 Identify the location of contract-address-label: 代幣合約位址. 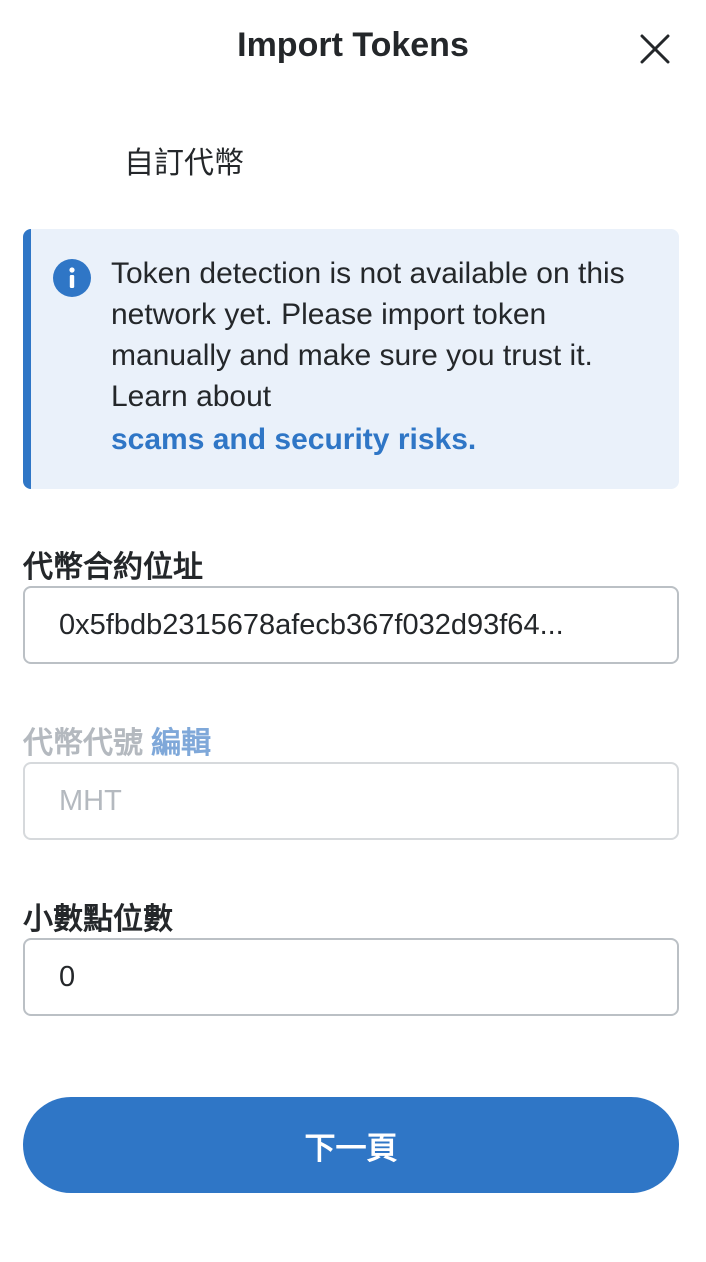
(113, 567).